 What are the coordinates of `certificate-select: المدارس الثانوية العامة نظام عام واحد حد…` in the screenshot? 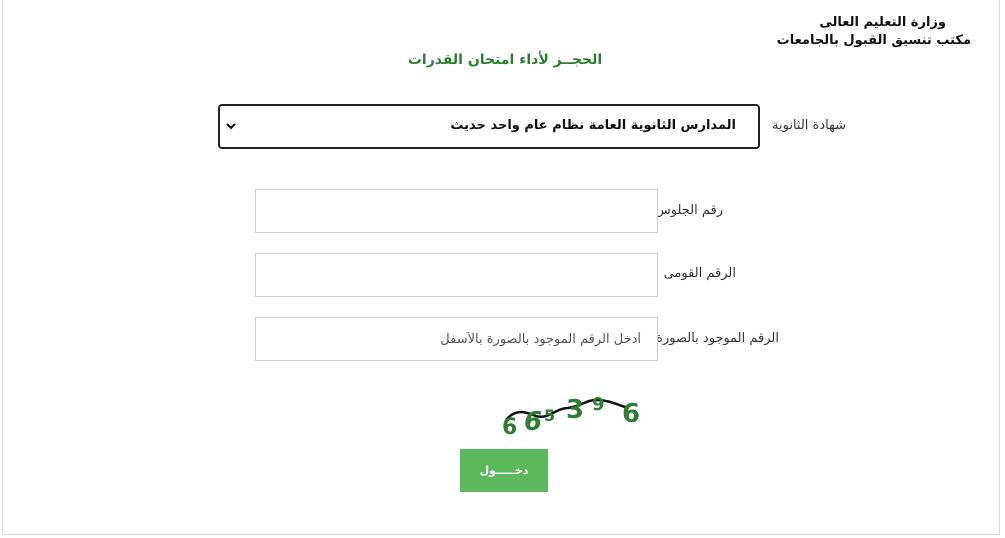 It's located at (489, 126).